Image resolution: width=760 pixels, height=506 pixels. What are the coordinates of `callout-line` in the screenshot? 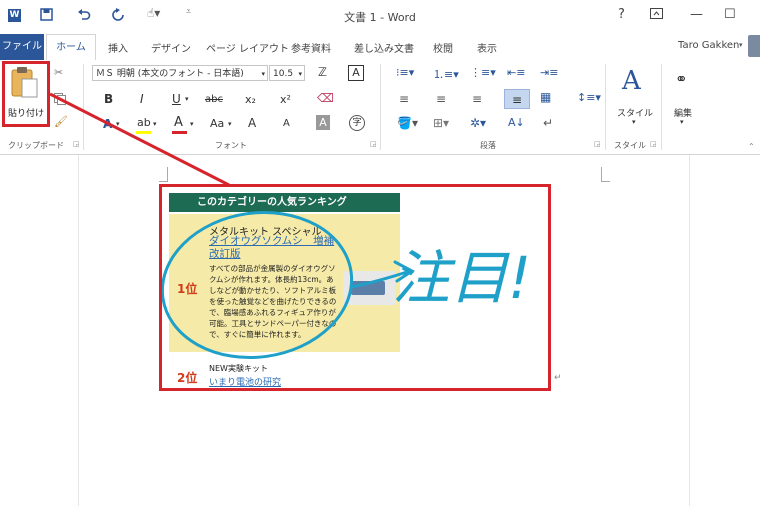 It's located at (139, 139).